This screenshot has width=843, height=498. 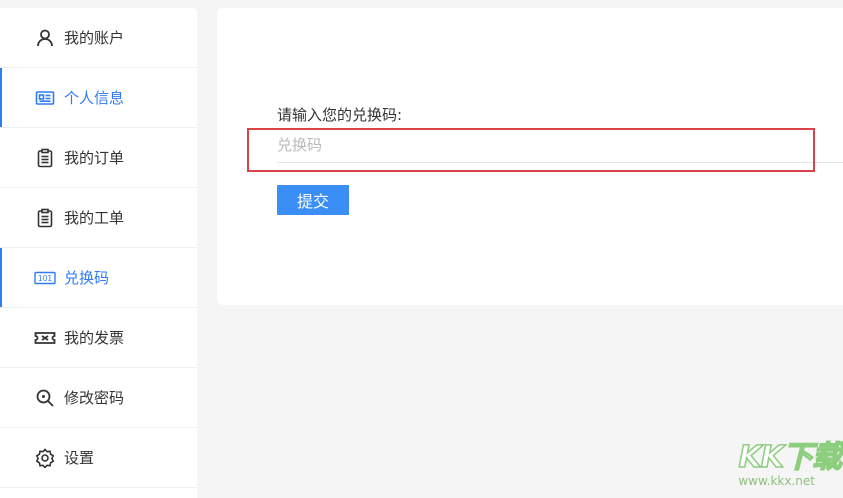 I want to click on sidebar-item-label: 个人信息, so click(x=94, y=98).